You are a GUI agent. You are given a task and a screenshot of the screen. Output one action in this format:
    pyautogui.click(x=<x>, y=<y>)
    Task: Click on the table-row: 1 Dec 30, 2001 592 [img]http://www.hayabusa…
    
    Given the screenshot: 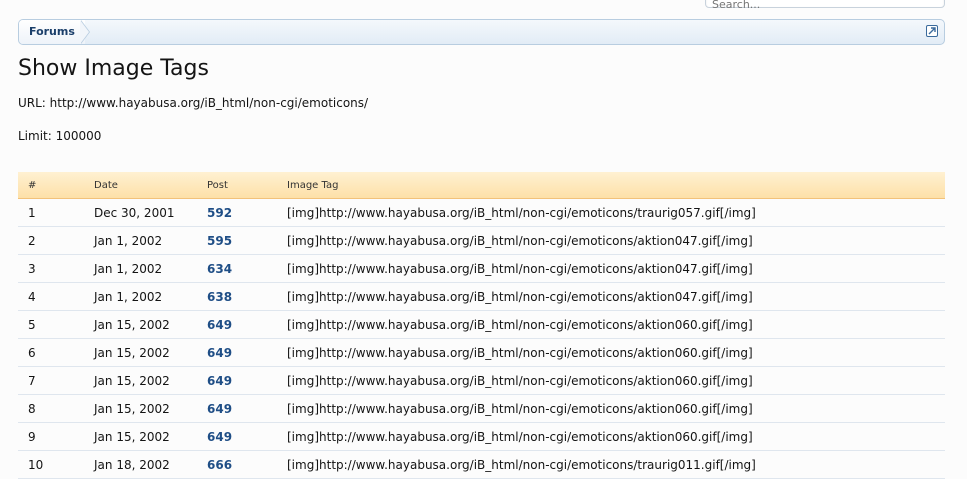 What is the action you would take?
    pyautogui.click(x=481, y=212)
    